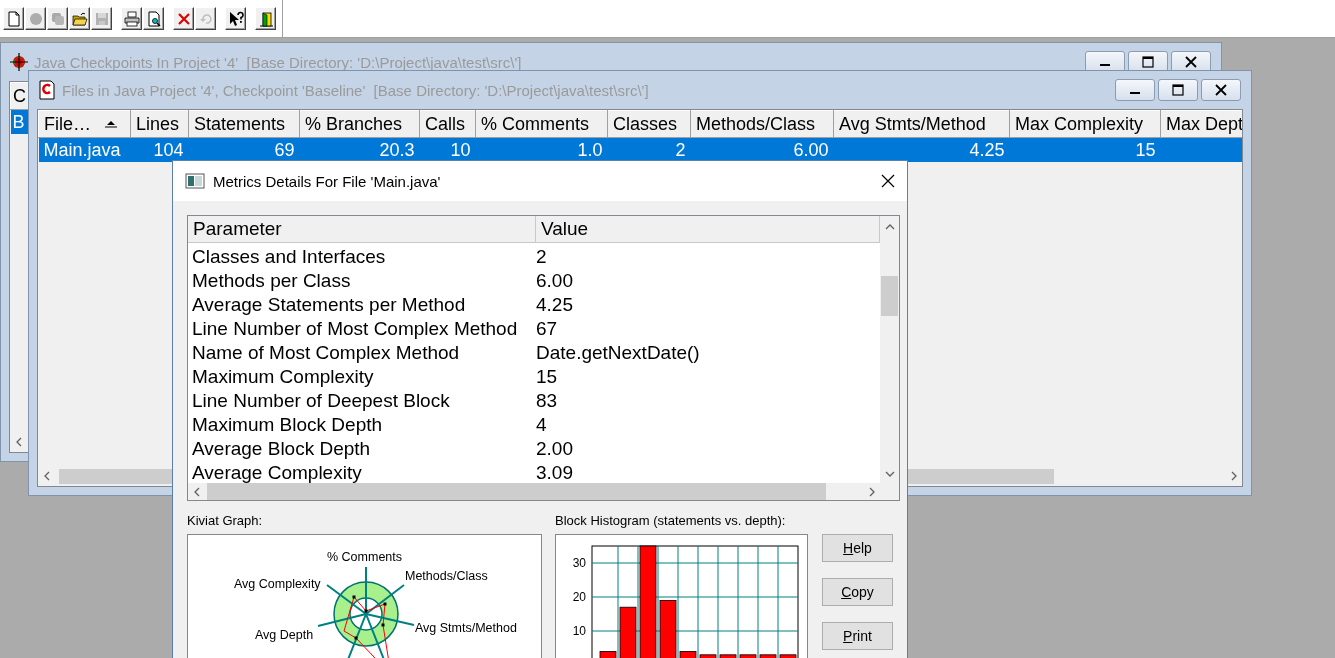 The image size is (1335, 658). Describe the element at coordinates (111, 124) in the screenshot. I see `sort-caret-icon` at that location.